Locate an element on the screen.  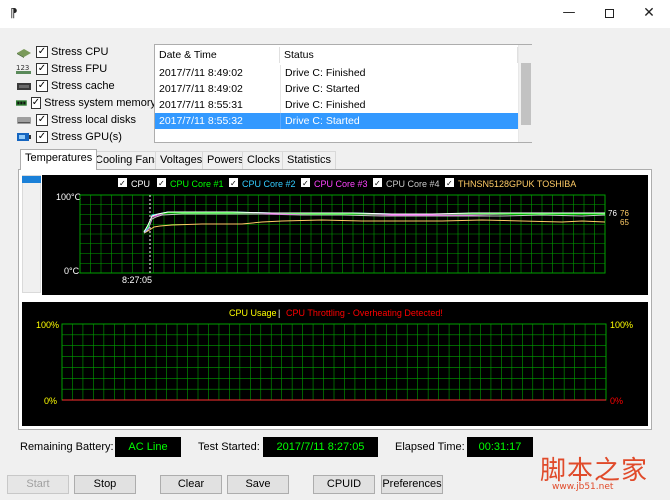
preferences-button: Preferences is located at coordinates (412, 484).